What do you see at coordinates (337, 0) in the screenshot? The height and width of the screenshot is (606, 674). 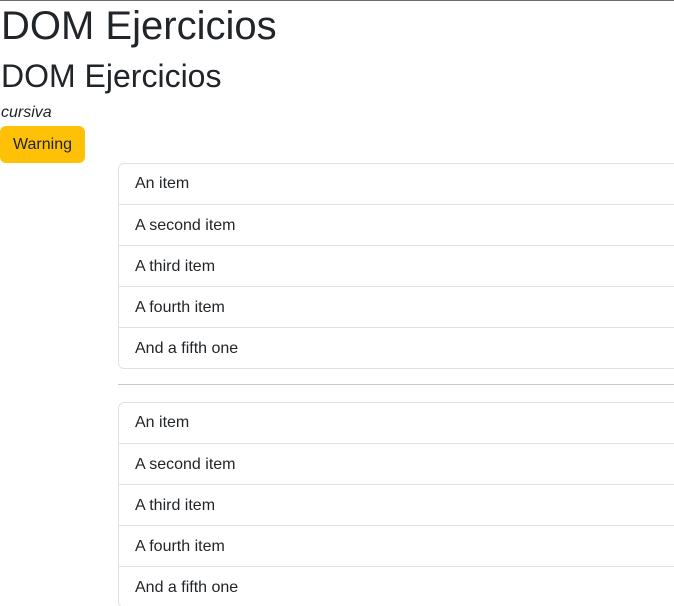 I see `top-border-line` at bounding box center [337, 0].